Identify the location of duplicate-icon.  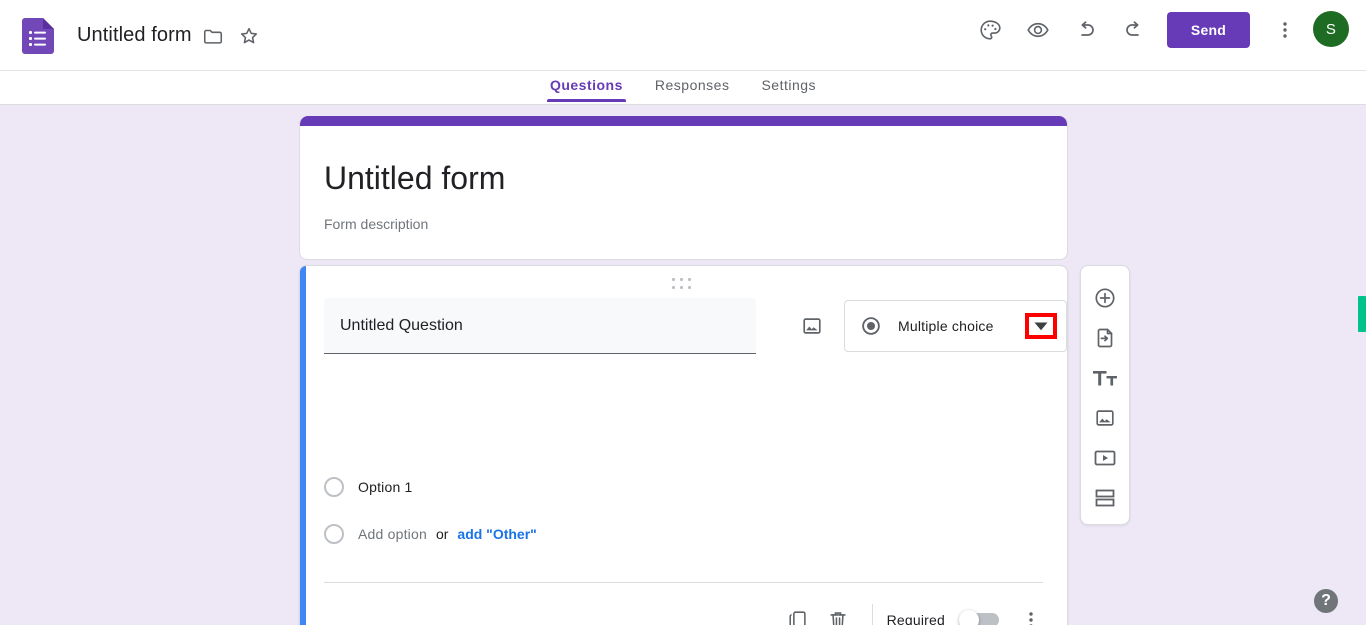
(798, 612).